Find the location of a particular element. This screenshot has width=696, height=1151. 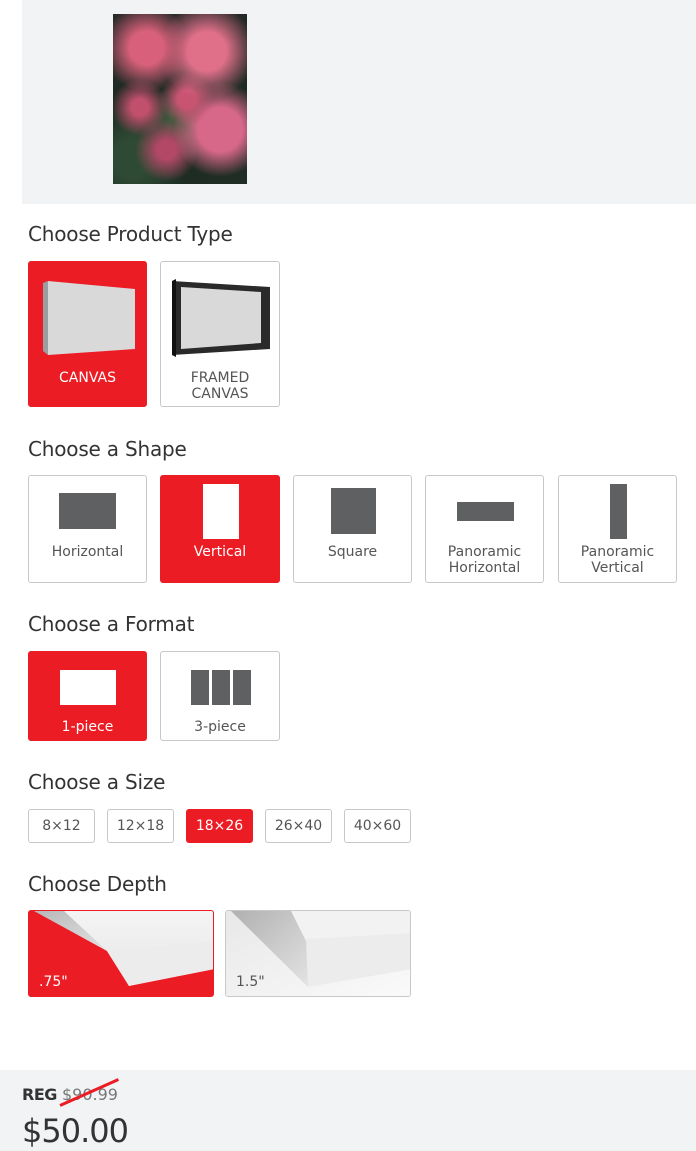

format-1-piece: 1-piece is located at coordinates (87, 696).